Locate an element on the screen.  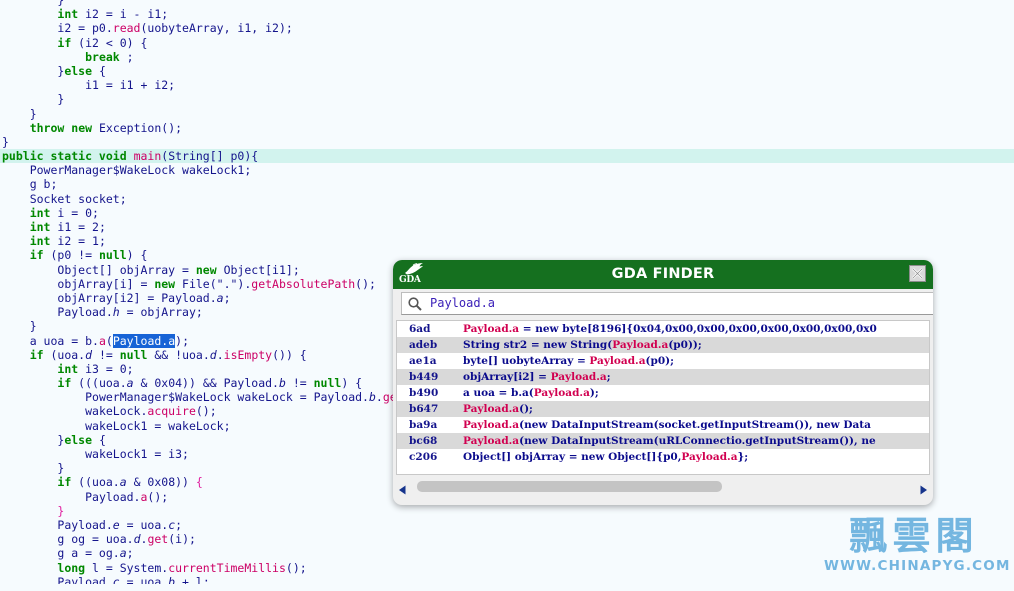
result-address: b490 is located at coordinates (424, 393).